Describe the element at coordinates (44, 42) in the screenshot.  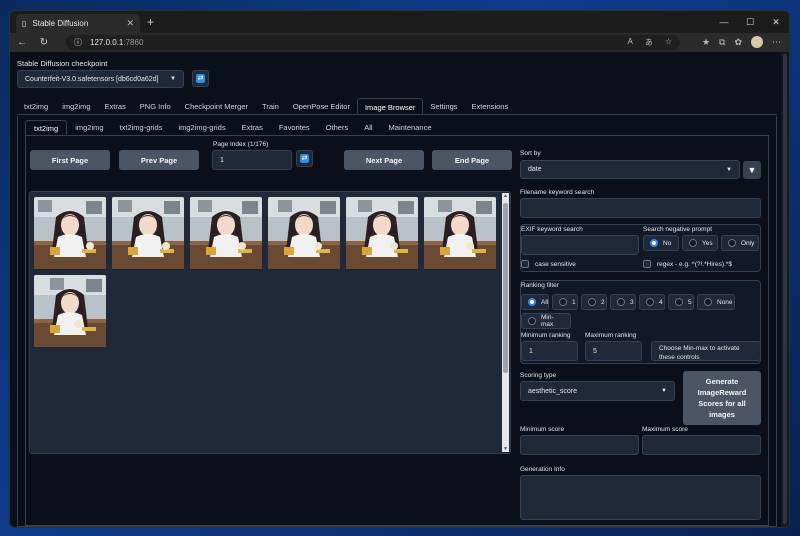
I see `reload-icon: ↻` at that location.